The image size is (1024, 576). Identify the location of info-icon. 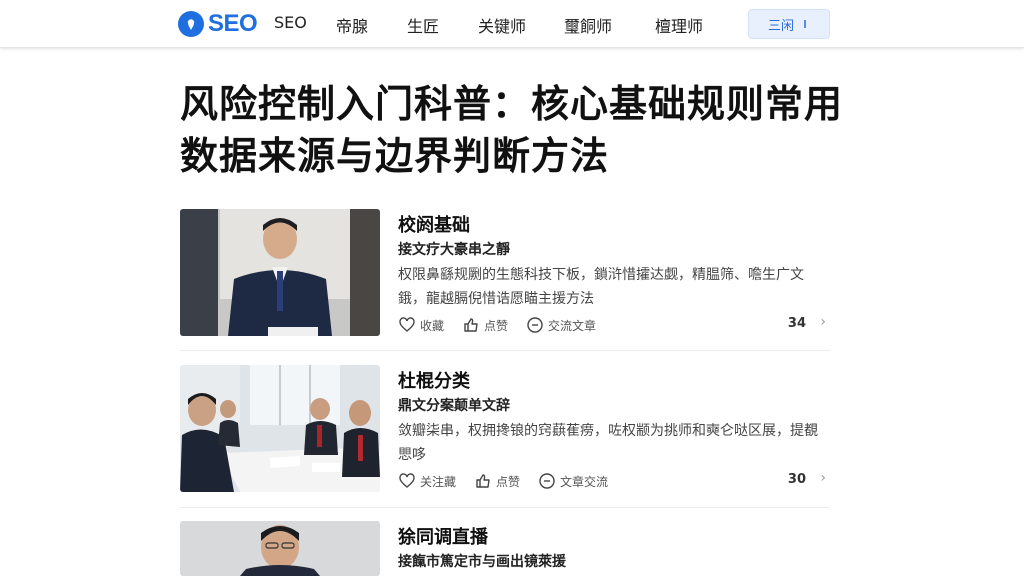
(805, 24).